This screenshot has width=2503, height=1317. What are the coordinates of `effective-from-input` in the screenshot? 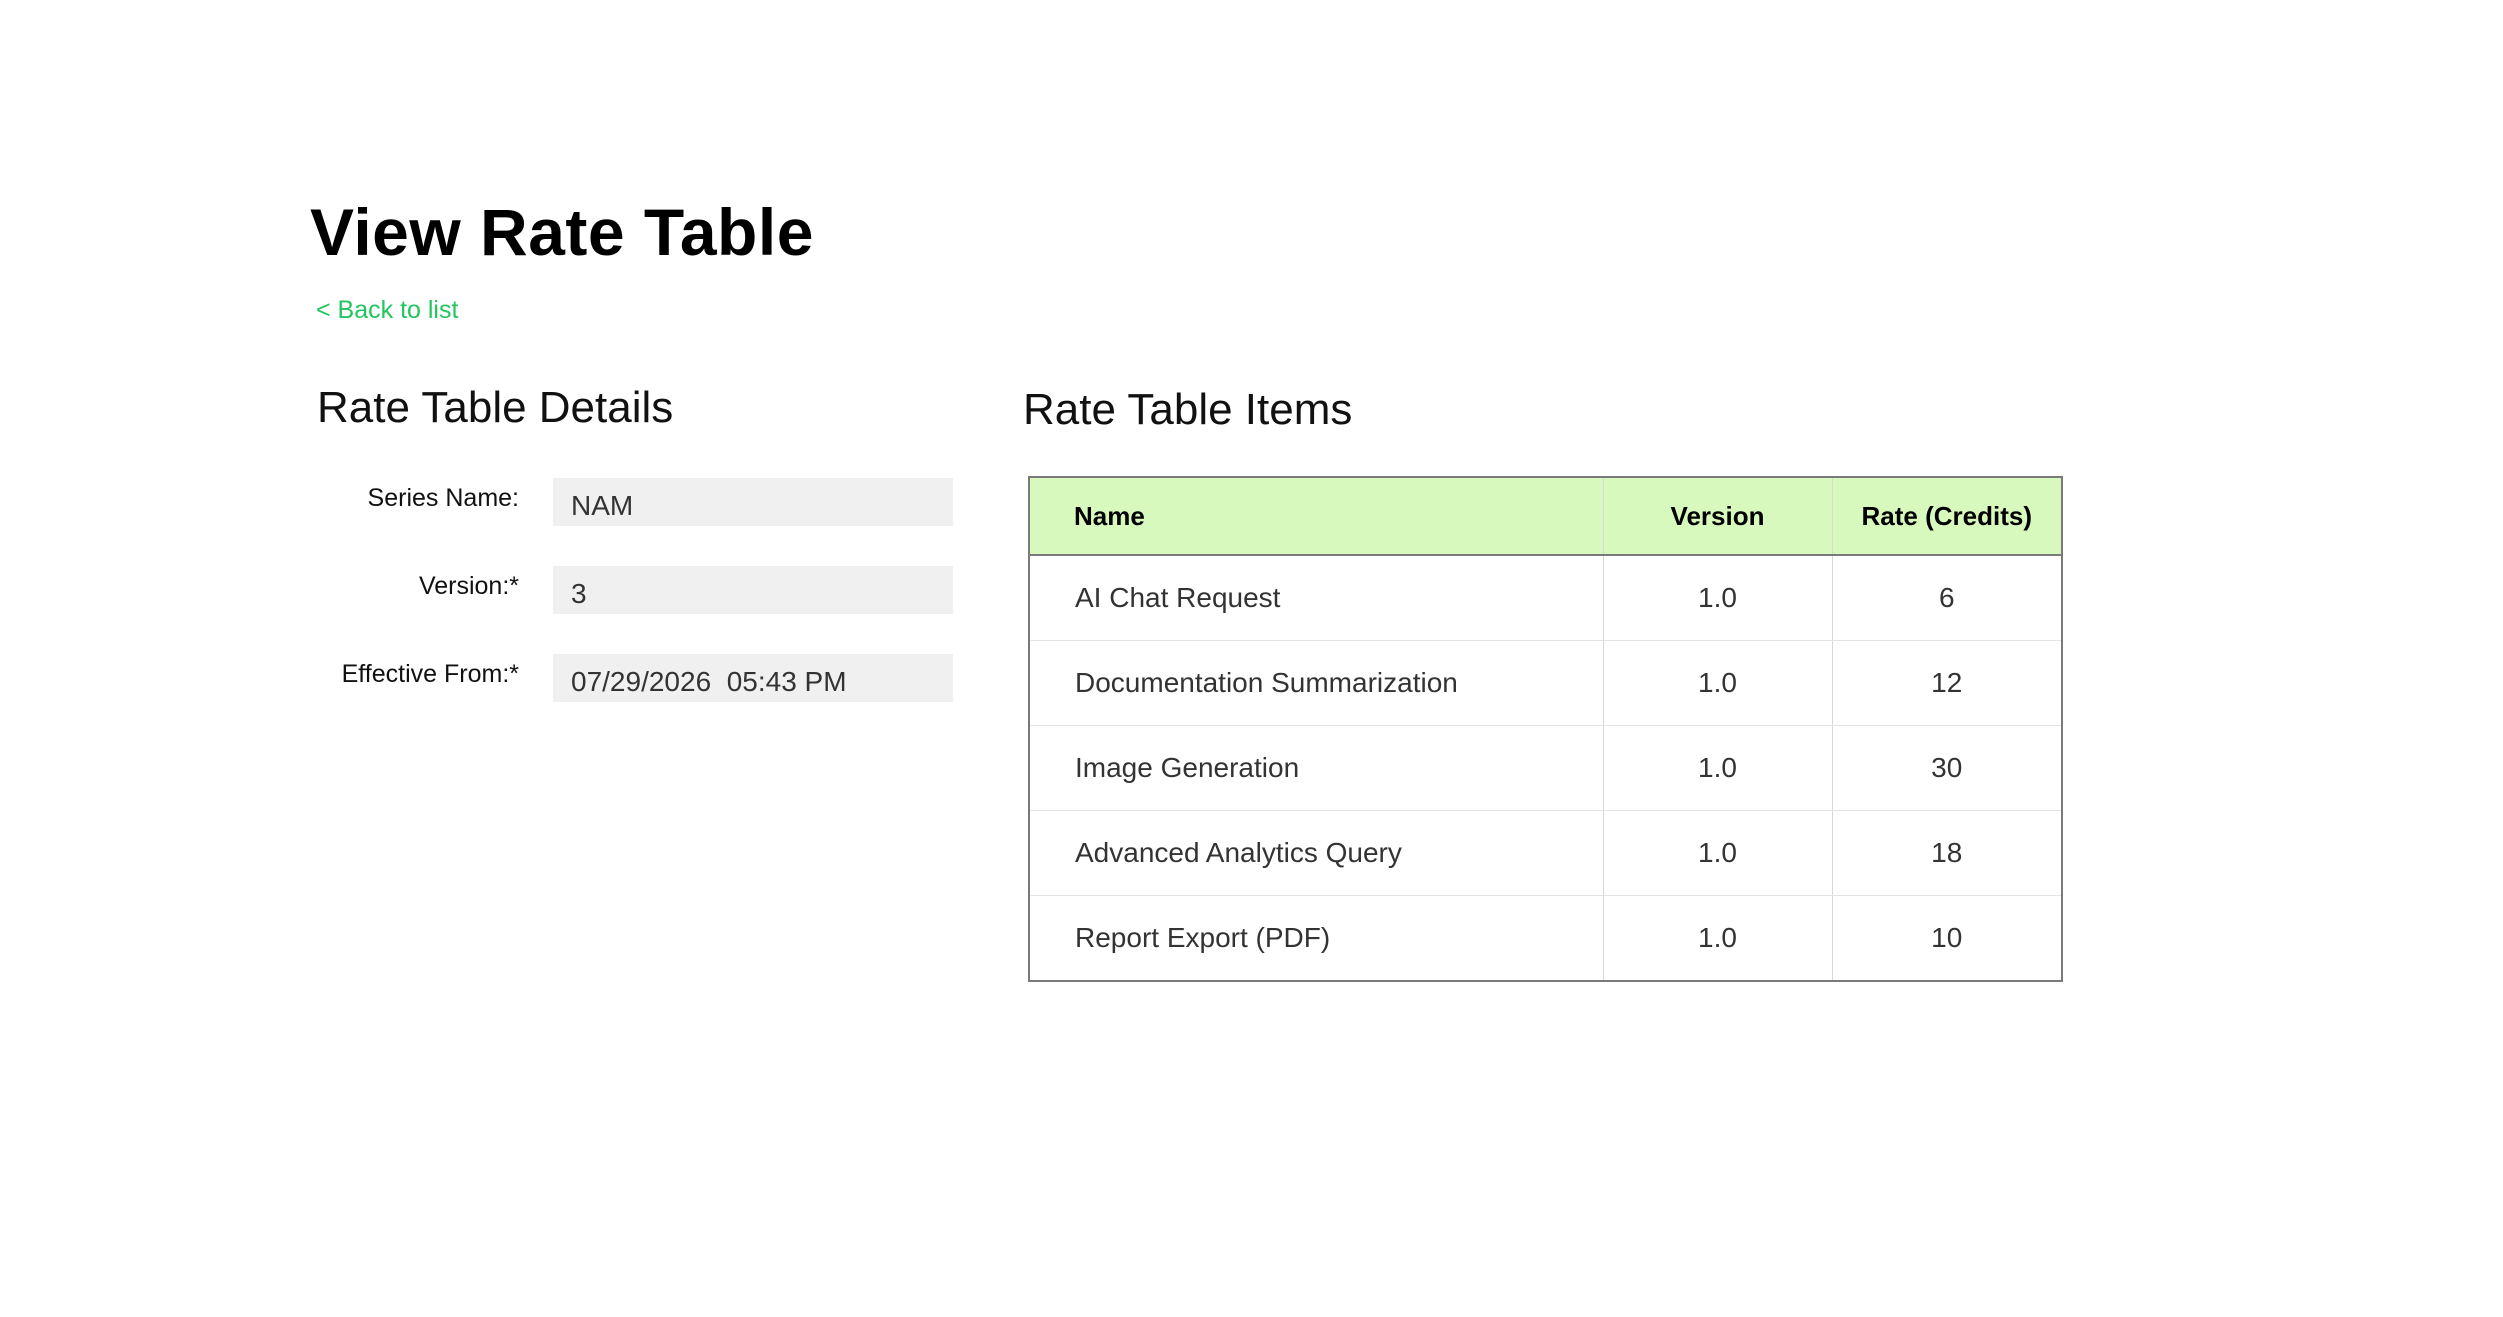 It's located at (753, 678).